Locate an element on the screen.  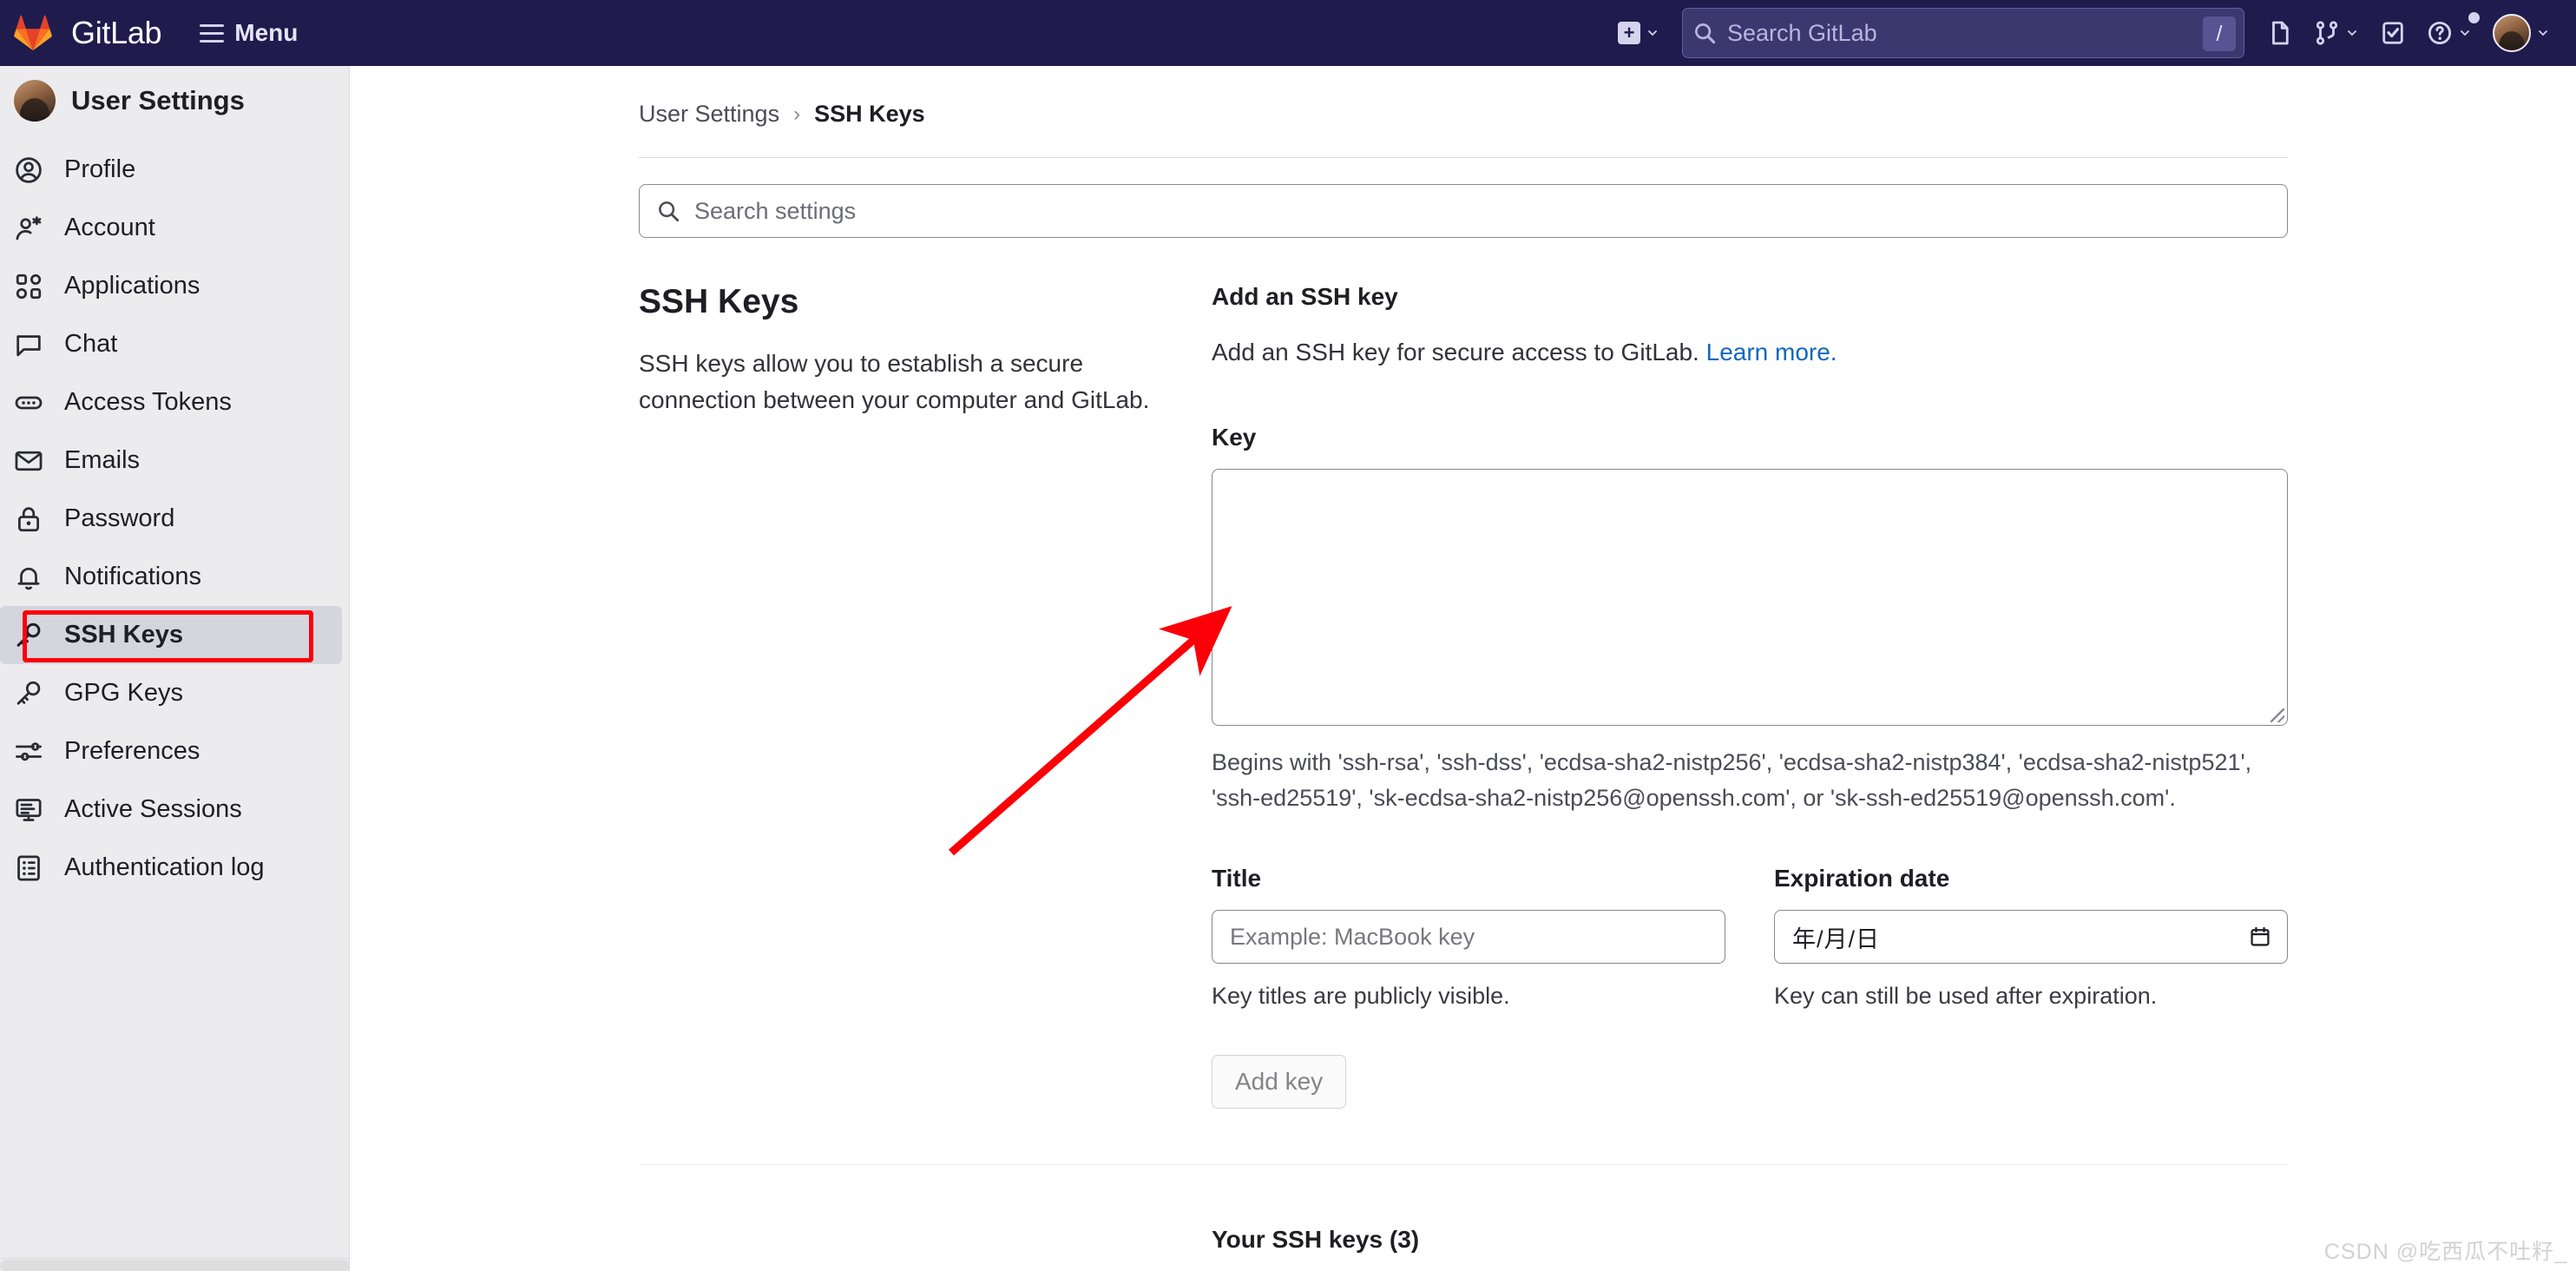
todos-button is located at coordinates (2393, 33).